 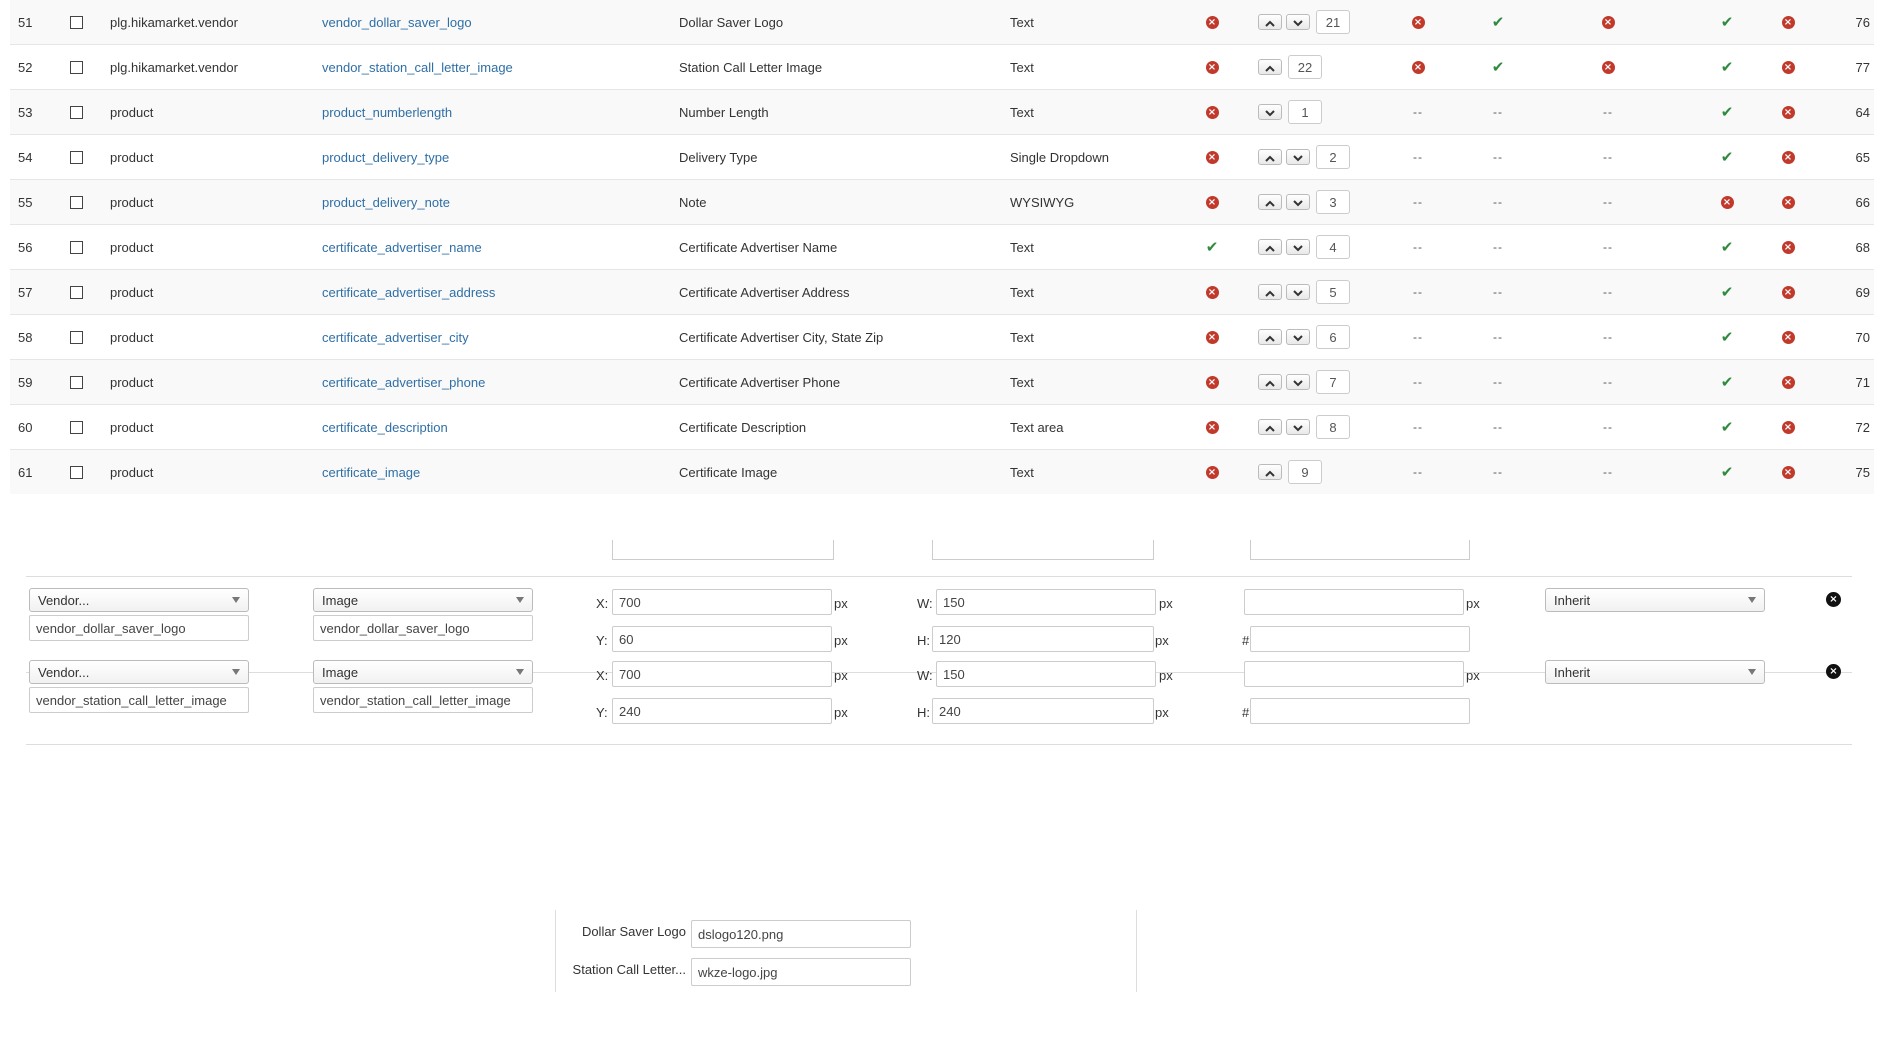 What do you see at coordinates (408, 292) in the screenshot?
I see `field-column-link: certificate_advertiser_address` at bounding box center [408, 292].